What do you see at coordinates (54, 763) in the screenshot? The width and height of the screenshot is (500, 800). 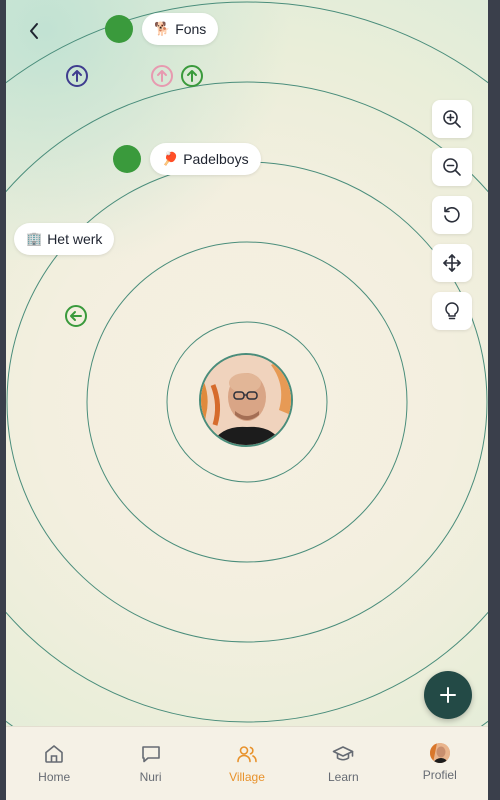 I see `nav-item-home: Home` at bounding box center [54, 763].